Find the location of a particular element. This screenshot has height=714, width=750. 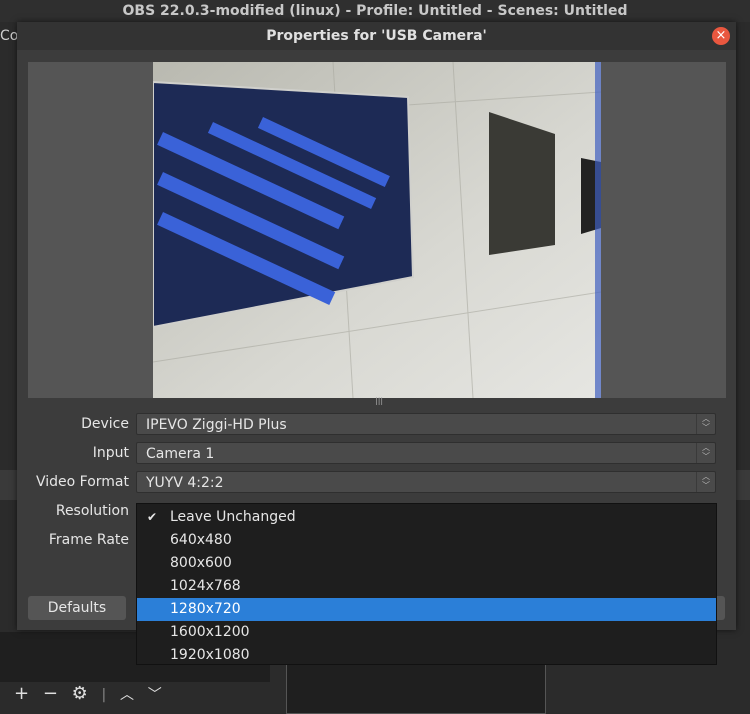

input-label: Input is located at coordinates (110, 453).